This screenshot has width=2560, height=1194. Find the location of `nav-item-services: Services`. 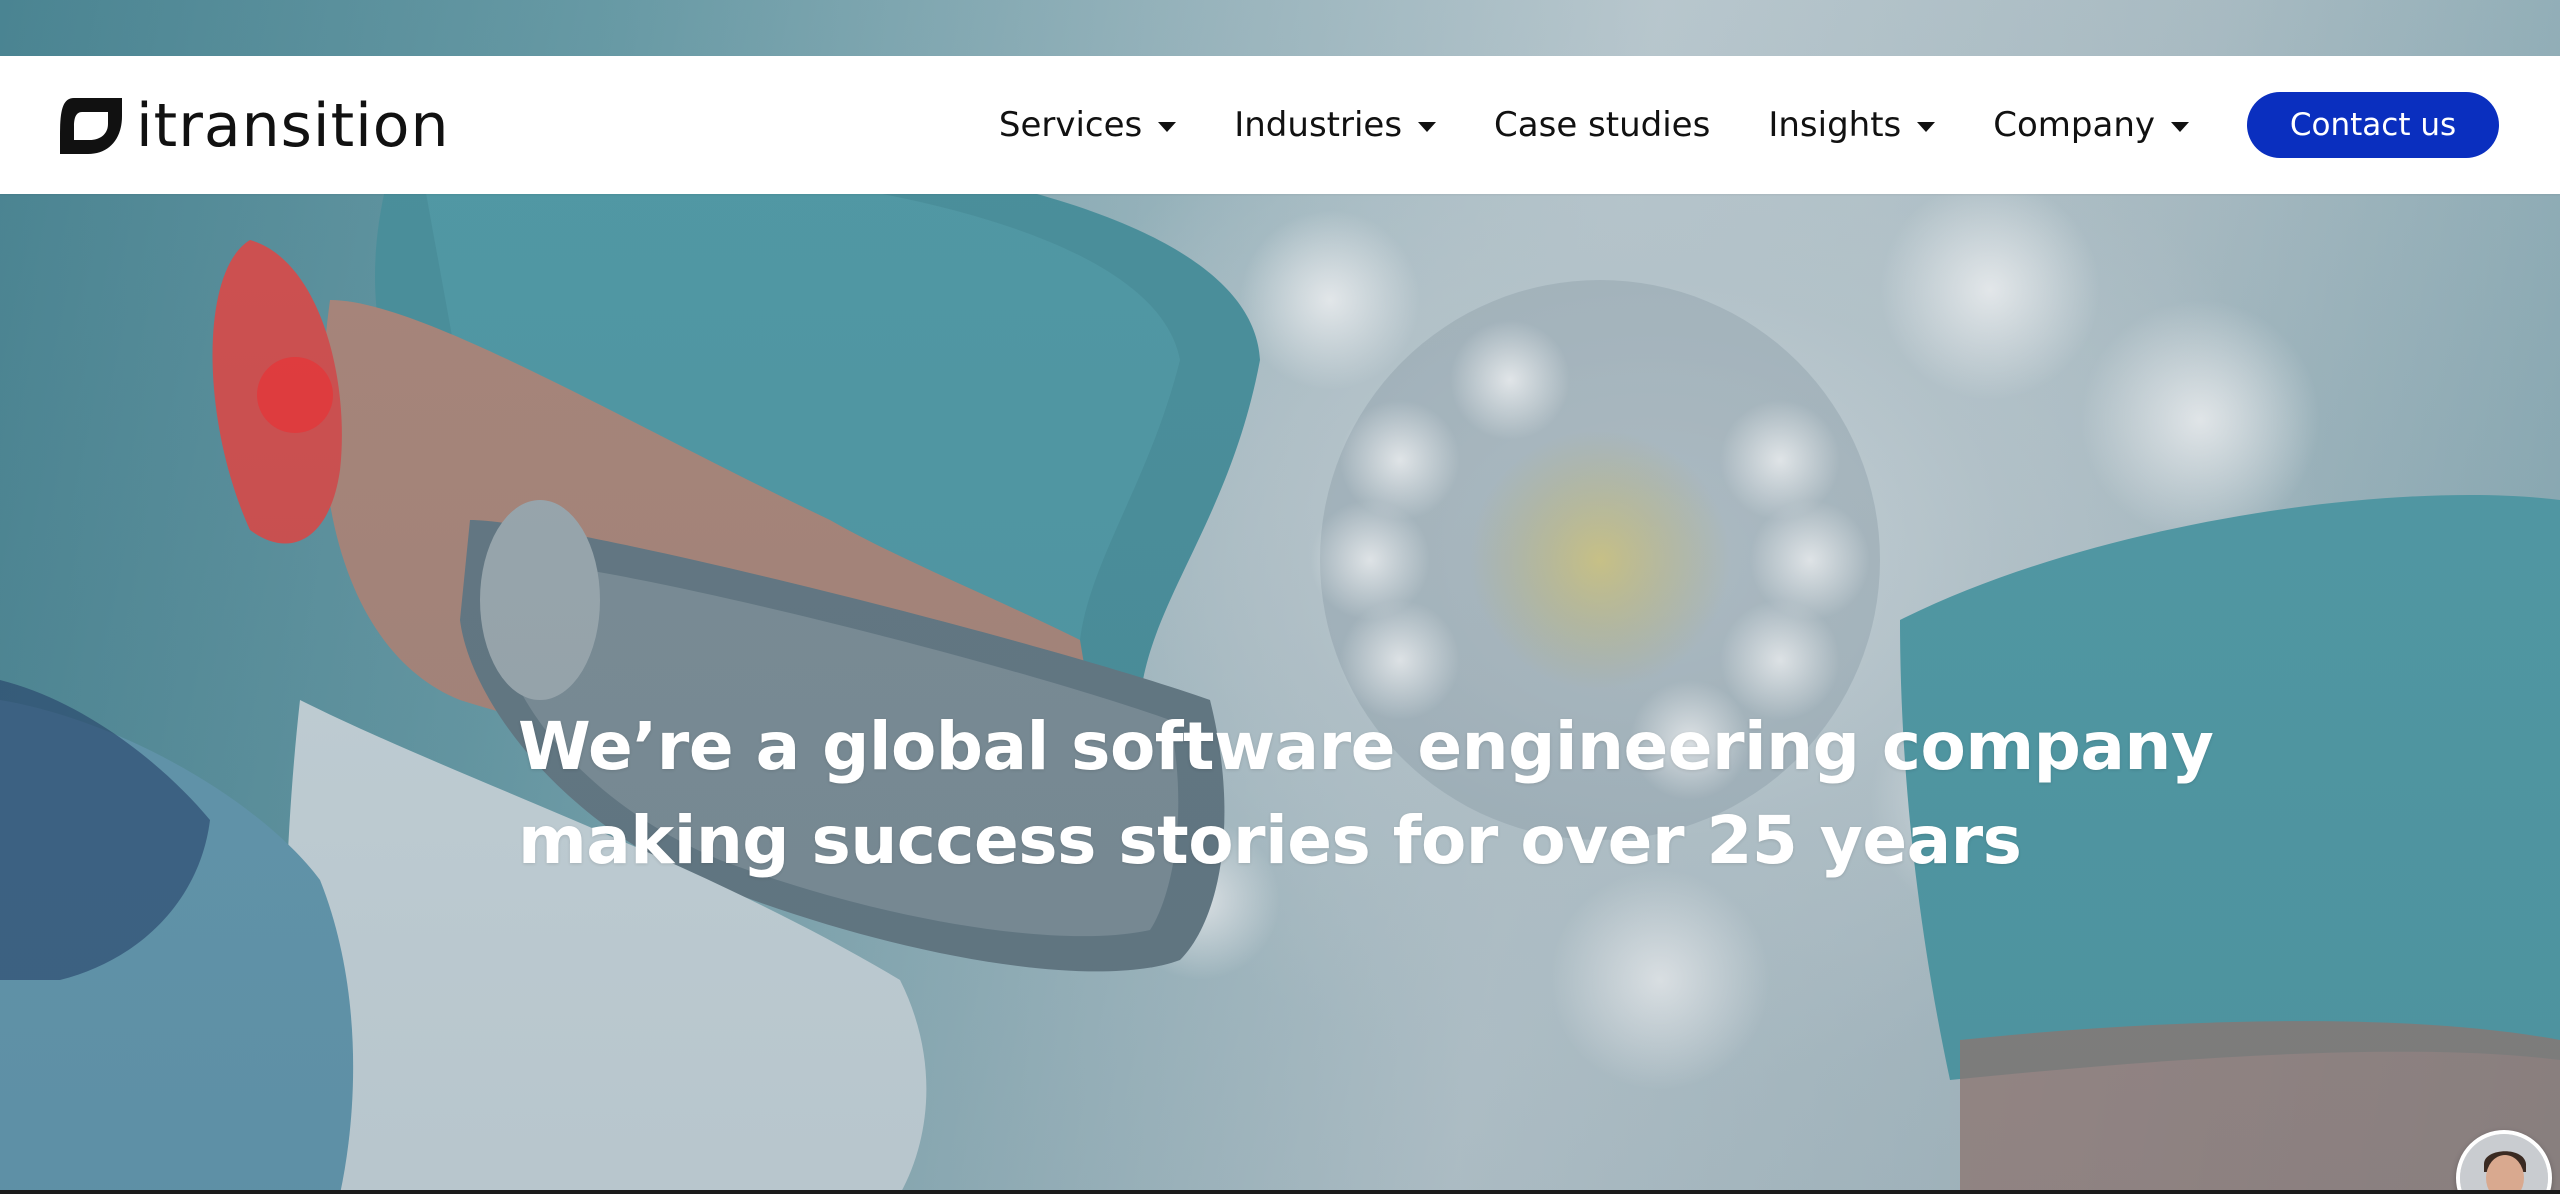

nav-item-services: Services is located at coordinates (1087, 125).